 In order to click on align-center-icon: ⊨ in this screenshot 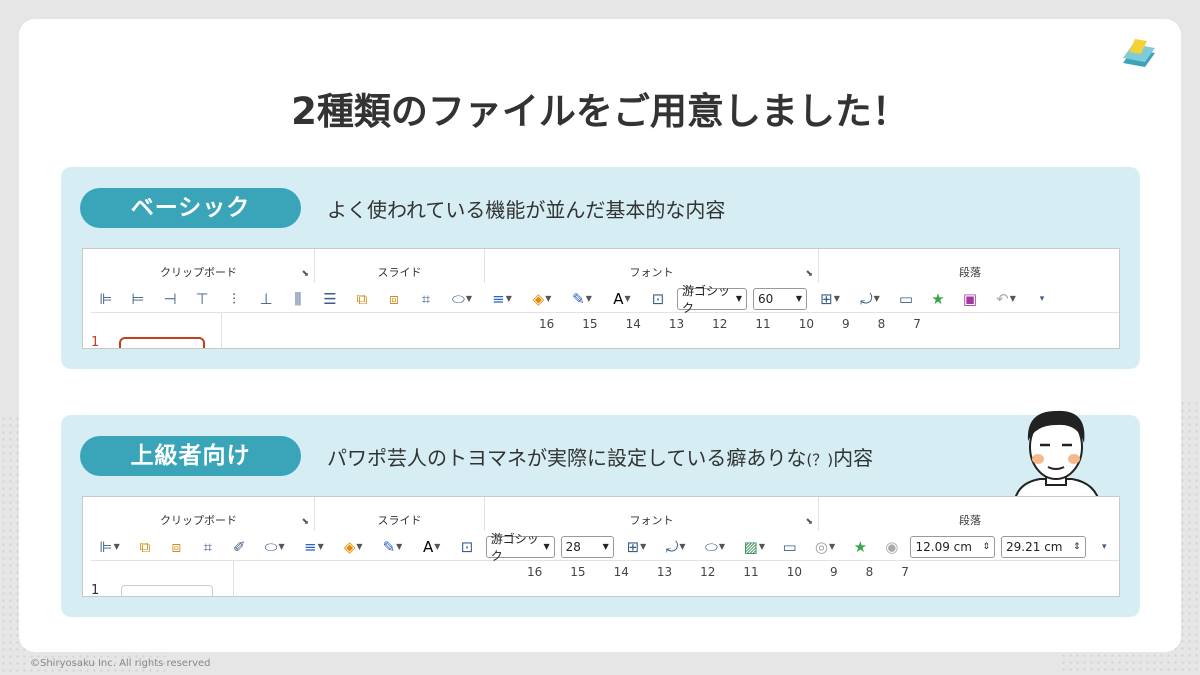, I will do `click(138, 299)`.